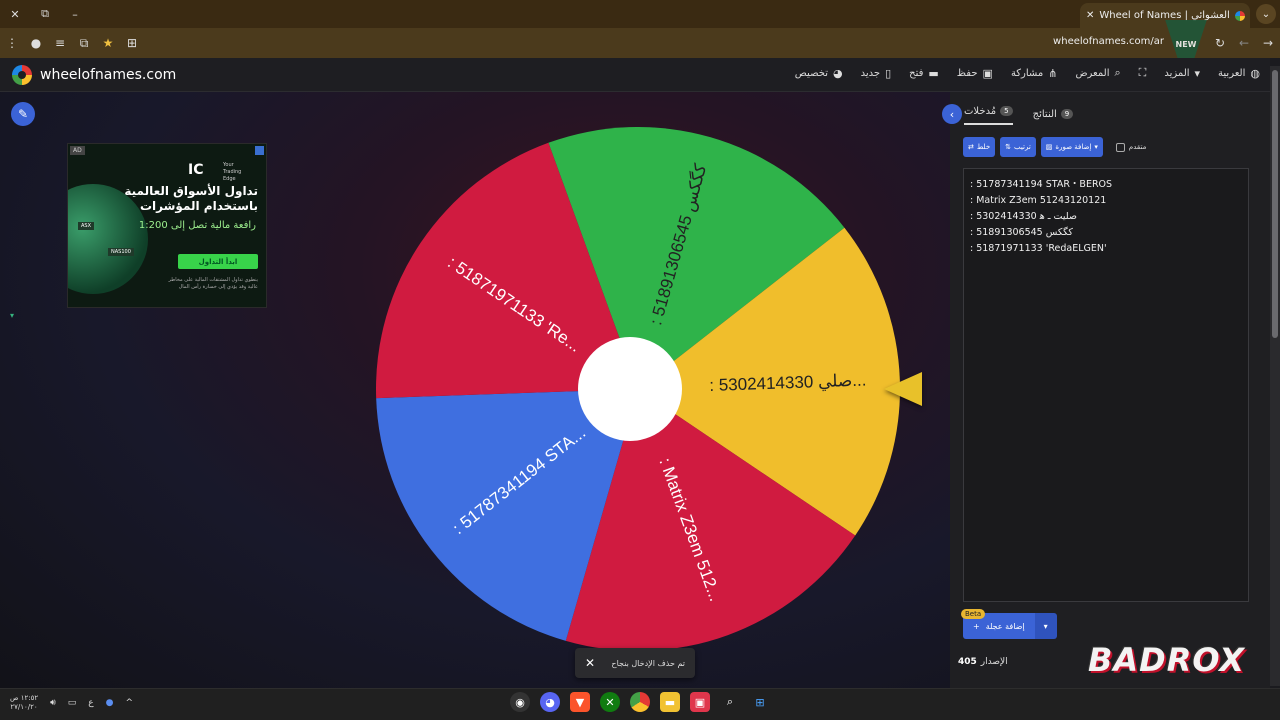 This screenshot has height=720, width=1280. Describe the element at coordinates (77, 150) in the screenshot. I see `ad-tag: AD` at that location.